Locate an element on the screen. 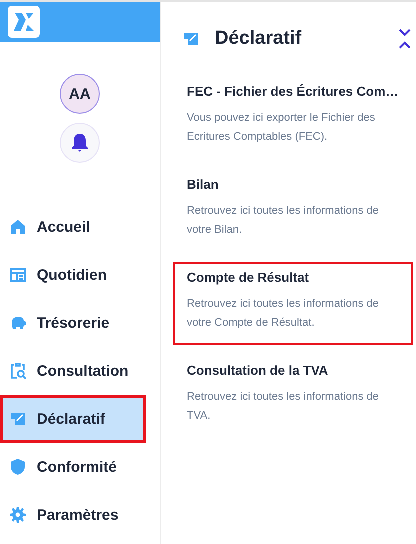 Image resolution: width=416 pixels, height=544 pixels. menu-card: FEC - Fichier des Écritures Com… Vous pouvez ici exporter le Fichier des Ecritures Comptables (FEC). is located at coordinates (293, 117).